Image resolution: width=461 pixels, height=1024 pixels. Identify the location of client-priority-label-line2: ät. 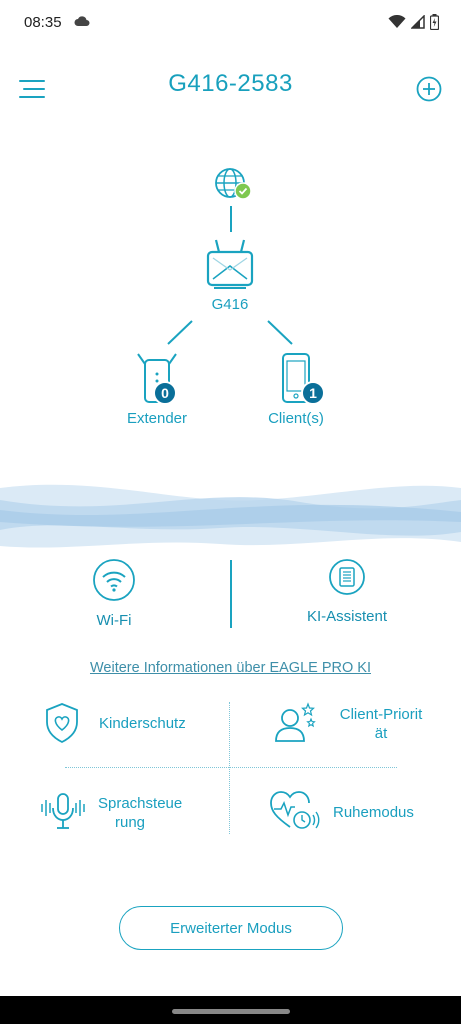
(381, 733).